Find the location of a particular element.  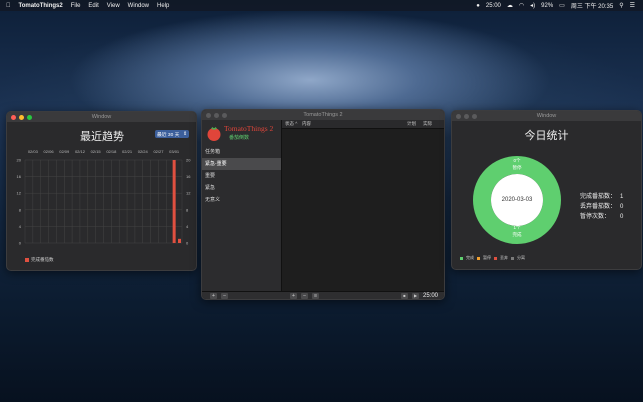

menubar-timer: 25:00 is located at coordinates (493, 6).